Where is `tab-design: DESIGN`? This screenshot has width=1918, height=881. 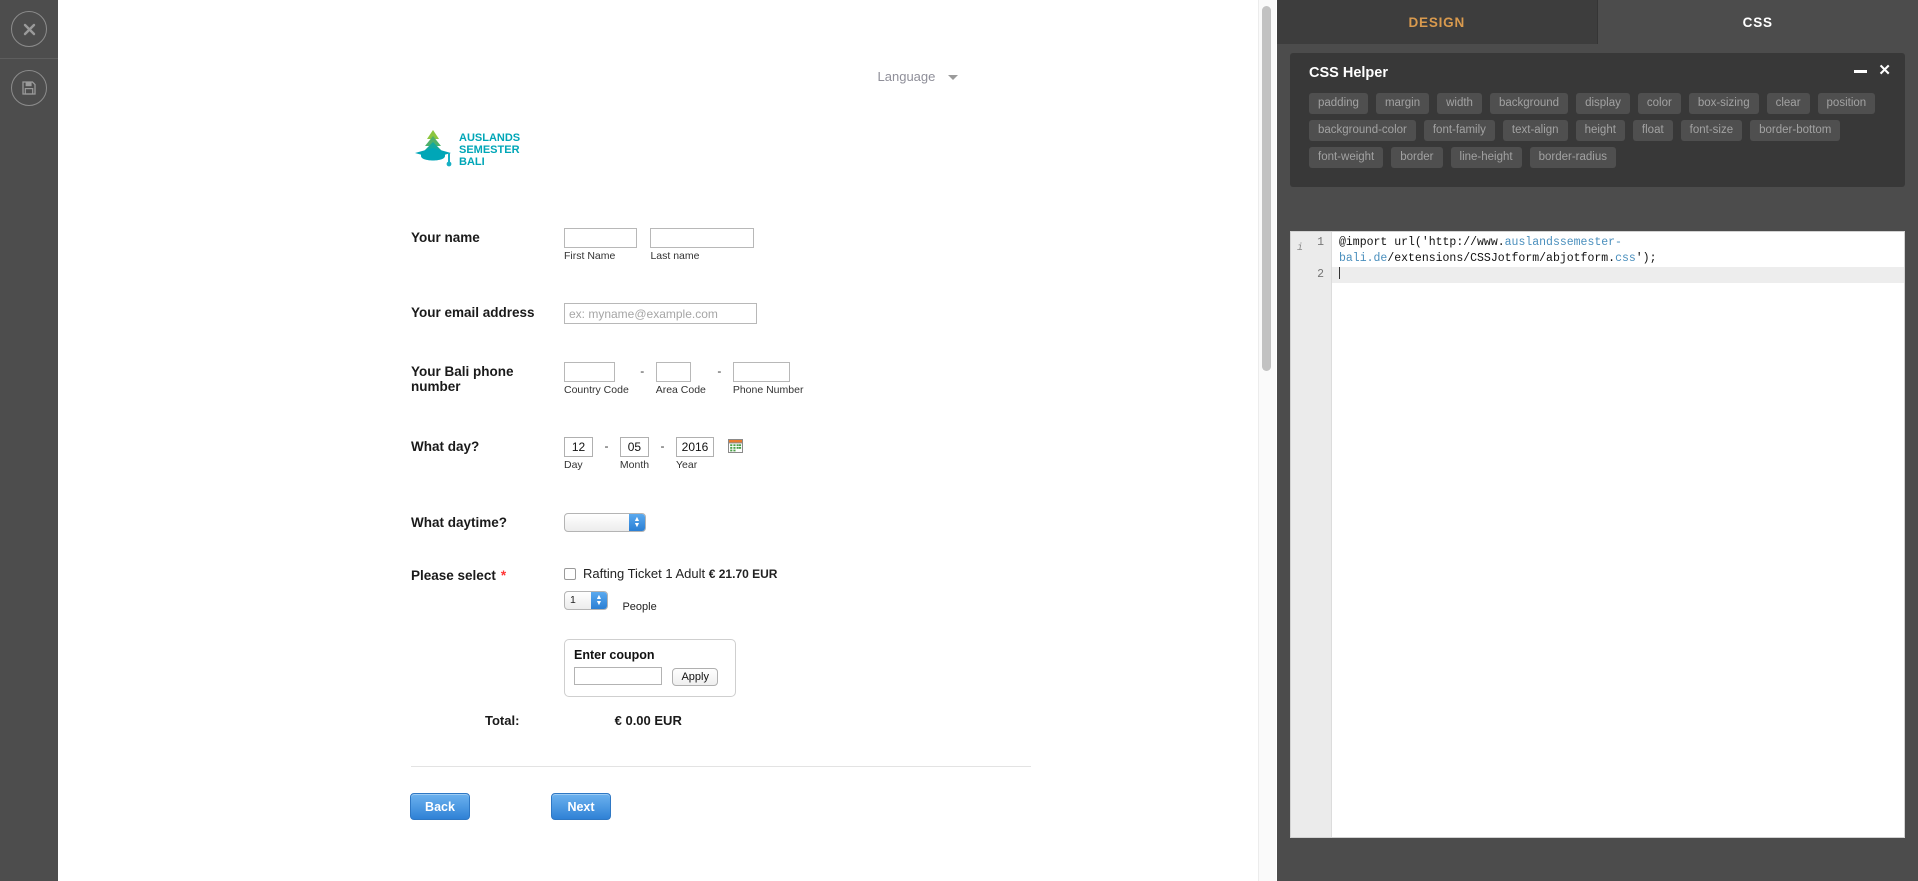 tab-design: DESIGN is located at coordinates (1437, 22).